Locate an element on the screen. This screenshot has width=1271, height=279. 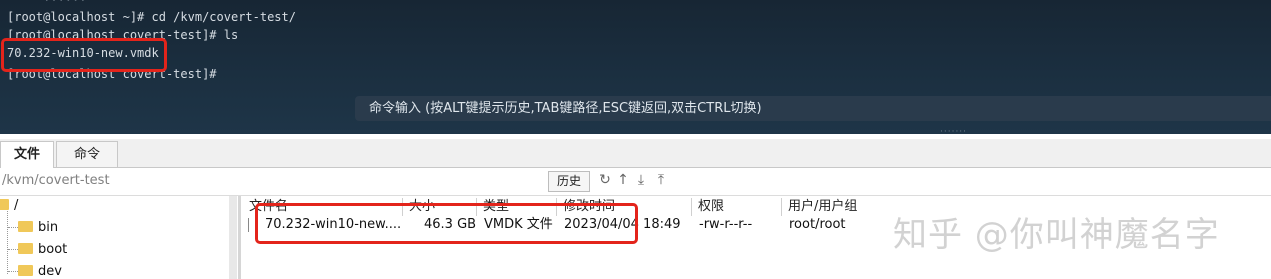
tree-item-root: / is located at coordinates (9, 206).